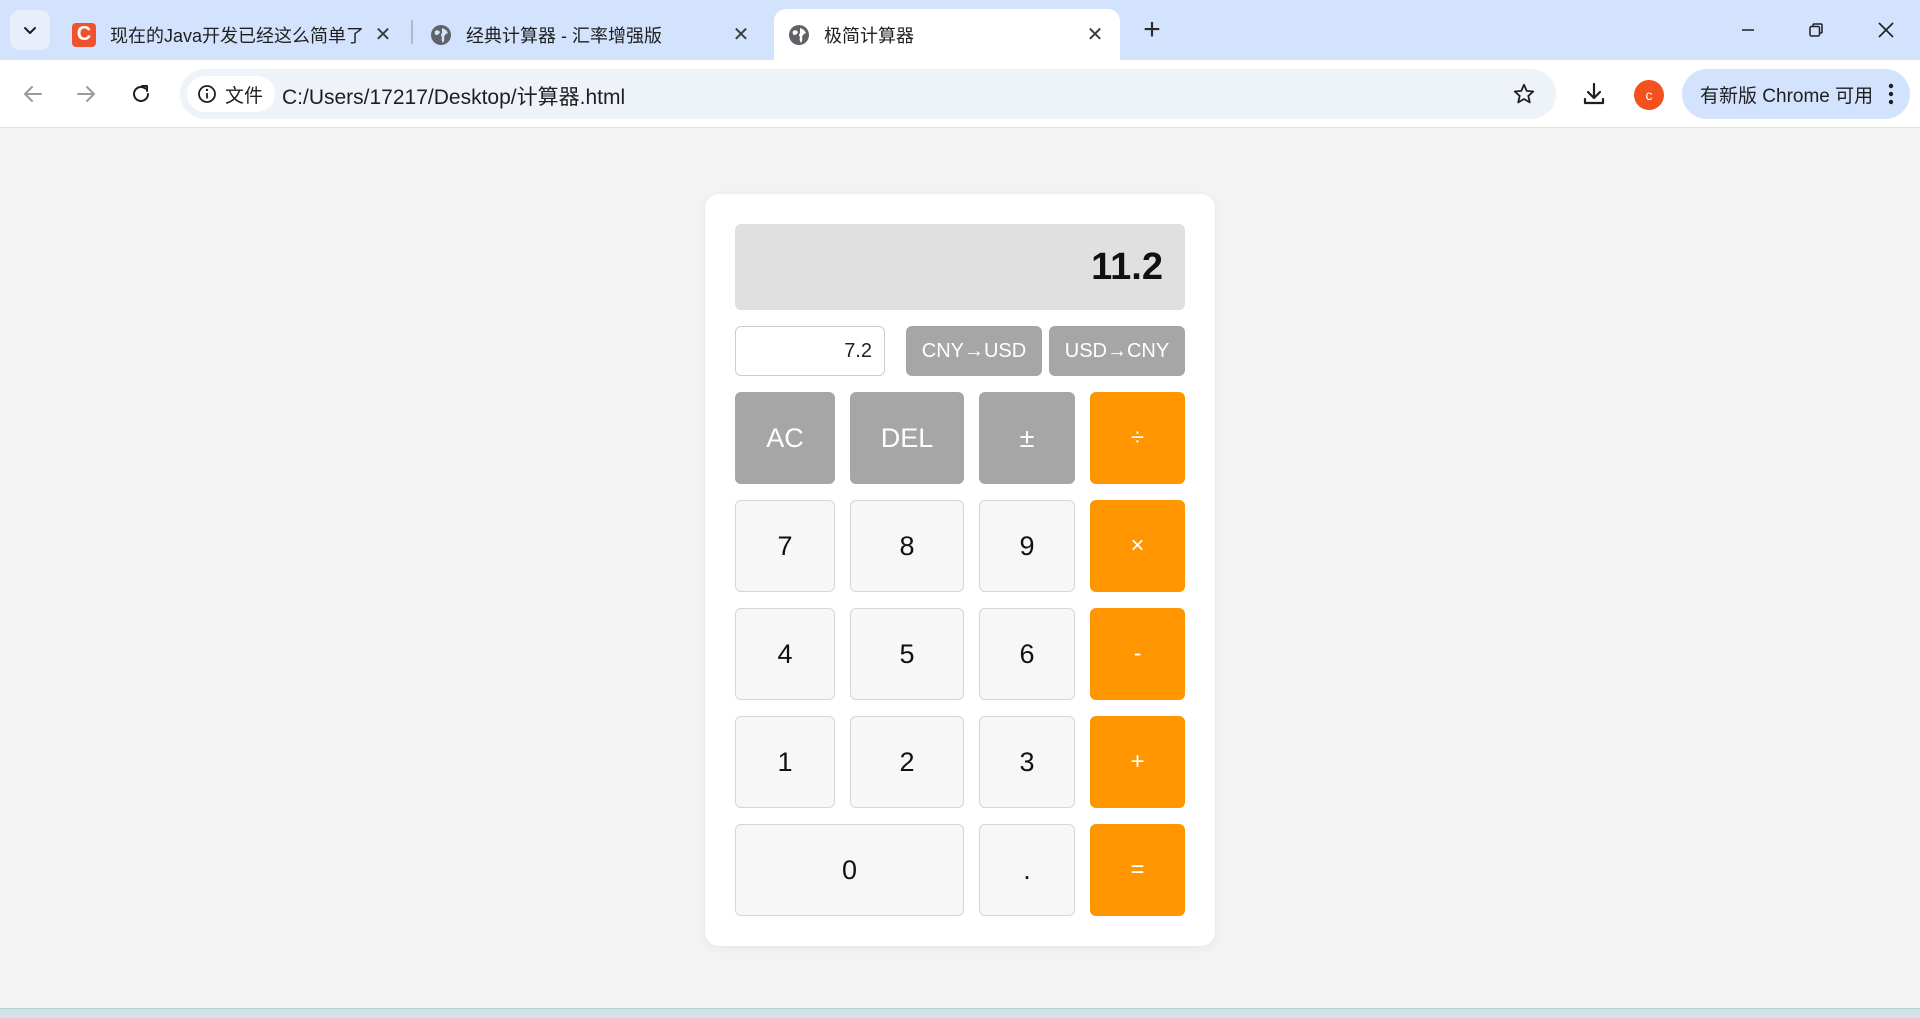 The height and width of the screenshot is (1018, 1920). What do you see at coordinates (785, 438) in the screenshot?
I see `all-clear-button: AC` at bounding box center [785, 438].